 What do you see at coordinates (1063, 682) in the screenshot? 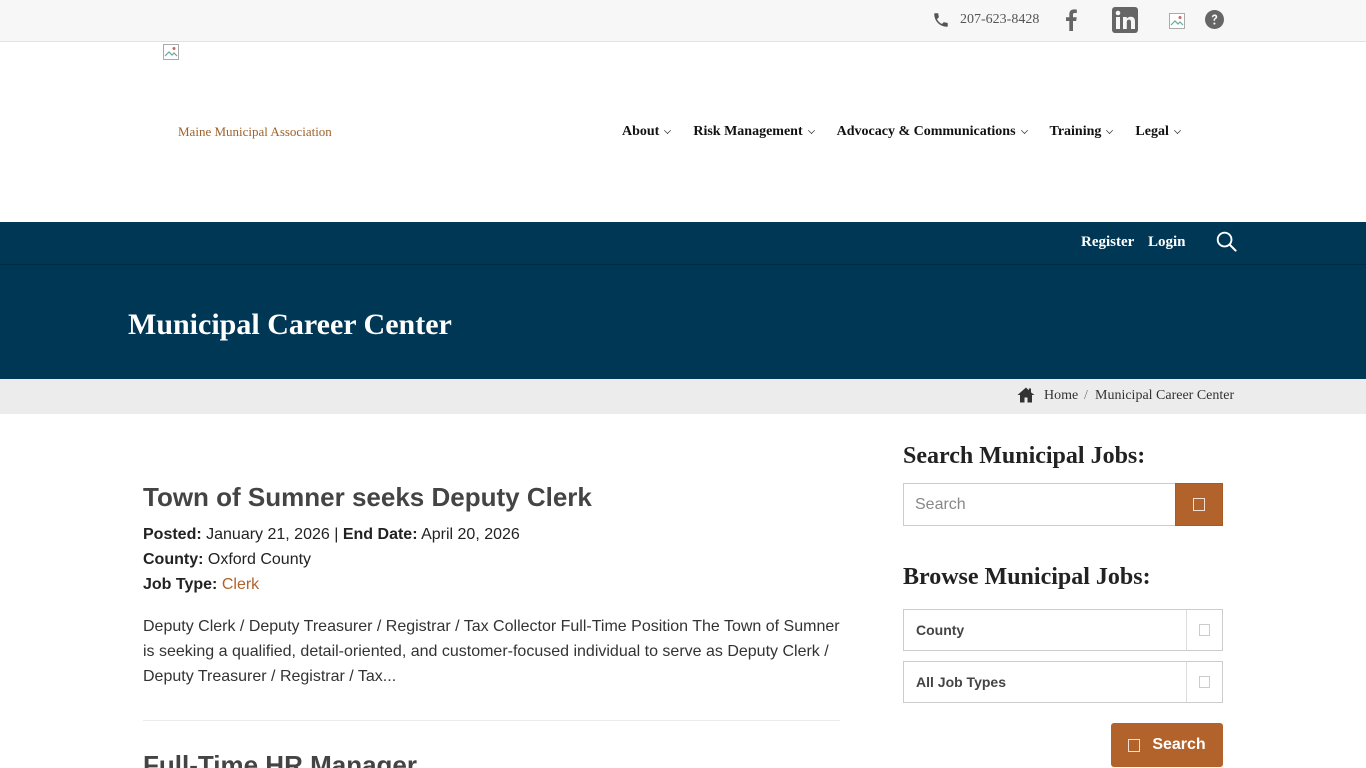
I see `job-type-select: All Job Types` at bounding box center [1063, 682].